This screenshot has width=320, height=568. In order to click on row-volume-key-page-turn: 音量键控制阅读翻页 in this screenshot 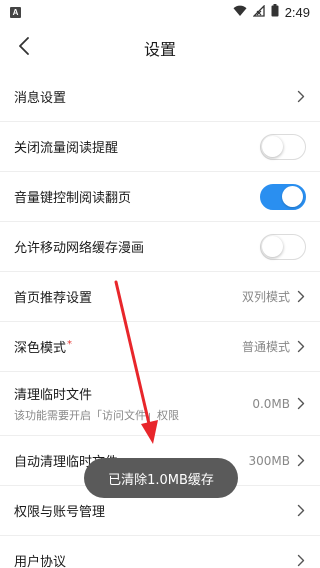, I will do `click(160, 197)`.